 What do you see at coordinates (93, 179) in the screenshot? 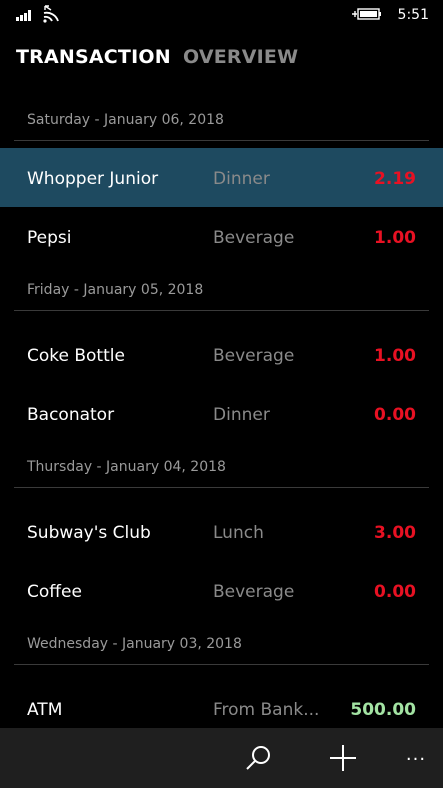
I see `transaction-name: Whopper Junior` at bounding box center [93, 179].